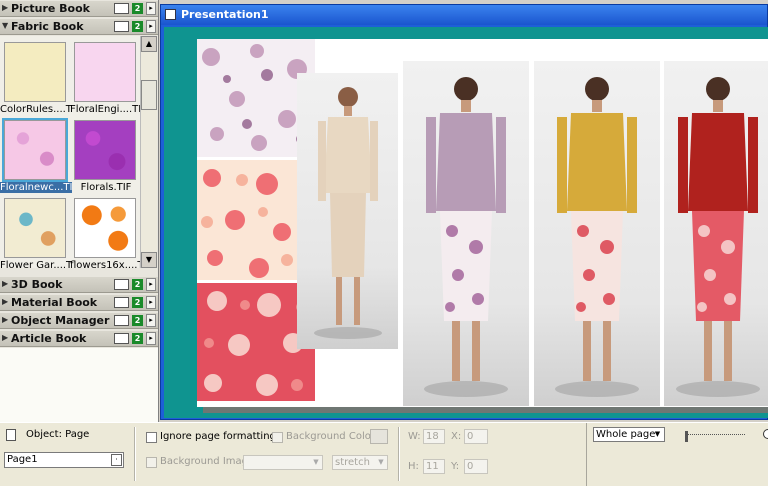  What do you see at coordinates (765, 434) in the screenshot?
I see `zoom-radio` at bounding box center [765, 434].